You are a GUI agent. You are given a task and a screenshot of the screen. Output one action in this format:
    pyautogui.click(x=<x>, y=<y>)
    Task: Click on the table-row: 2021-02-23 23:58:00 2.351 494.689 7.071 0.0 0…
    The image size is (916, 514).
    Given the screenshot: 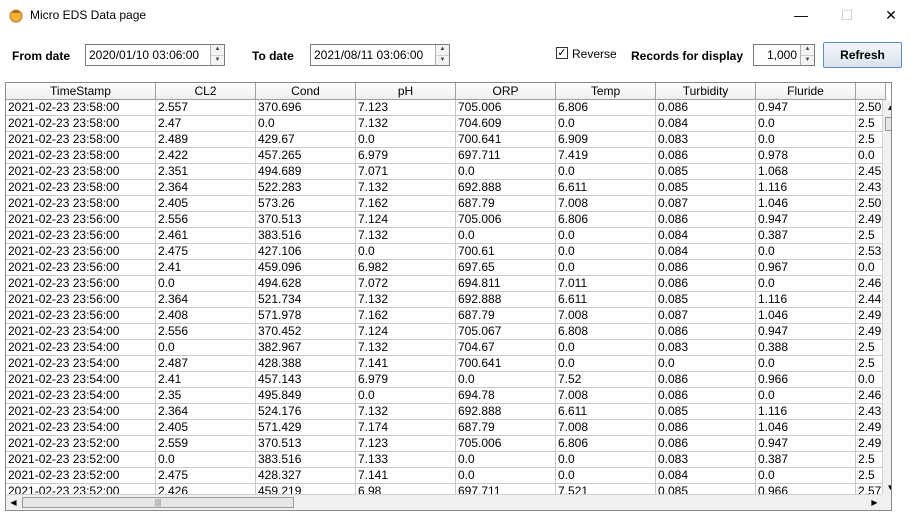 What is the action you would take?
    pyautogui.click(x=446, y=172)
    